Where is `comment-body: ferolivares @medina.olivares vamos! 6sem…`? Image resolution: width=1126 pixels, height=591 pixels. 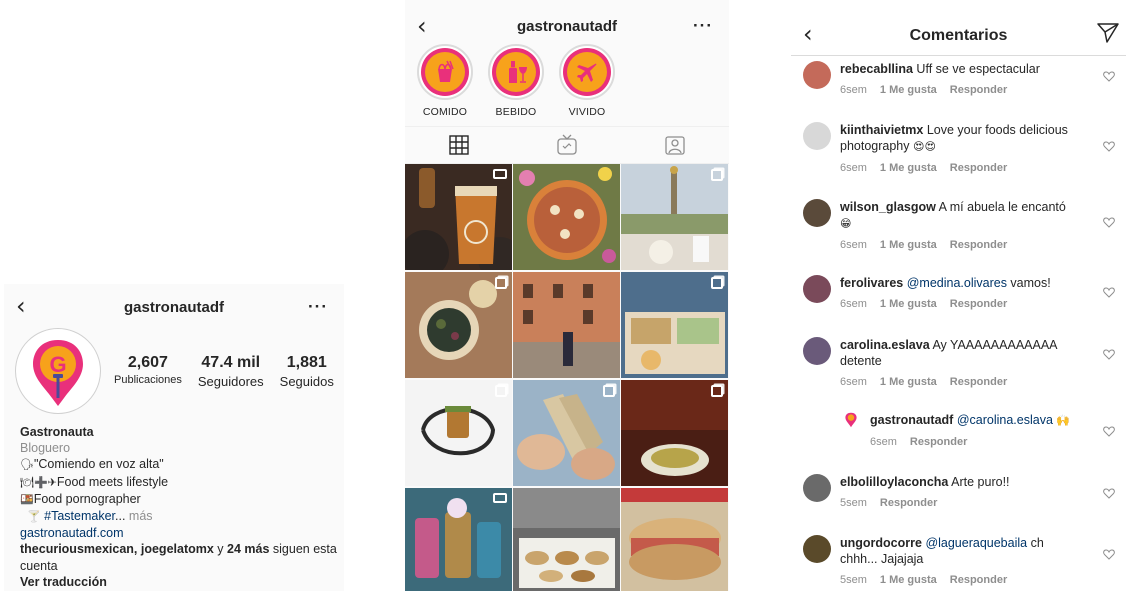
comment-body: ferolivares @medina.olivares vamos! 6sem… is located at coordinates (960, 293).